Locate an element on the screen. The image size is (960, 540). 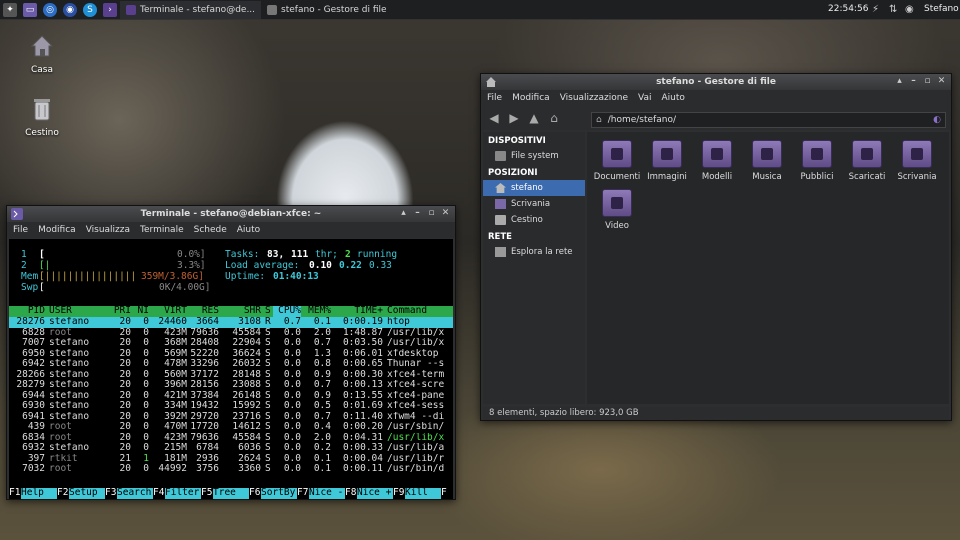
desktop-icon-home: Casa is located at coordinates (42, 54).